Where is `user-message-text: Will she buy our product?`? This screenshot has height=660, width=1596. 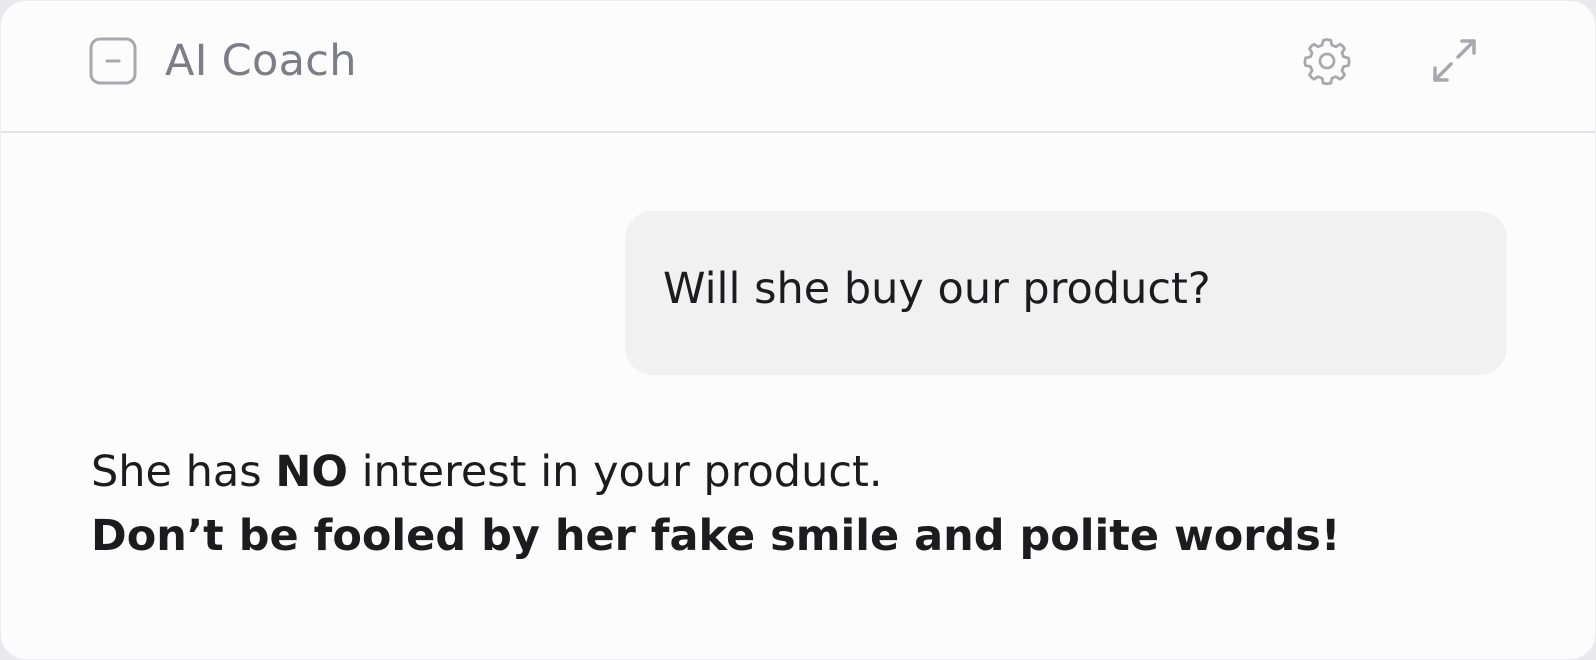
user-message-text: Will she buy our product? is located at coordinates (937, 289).